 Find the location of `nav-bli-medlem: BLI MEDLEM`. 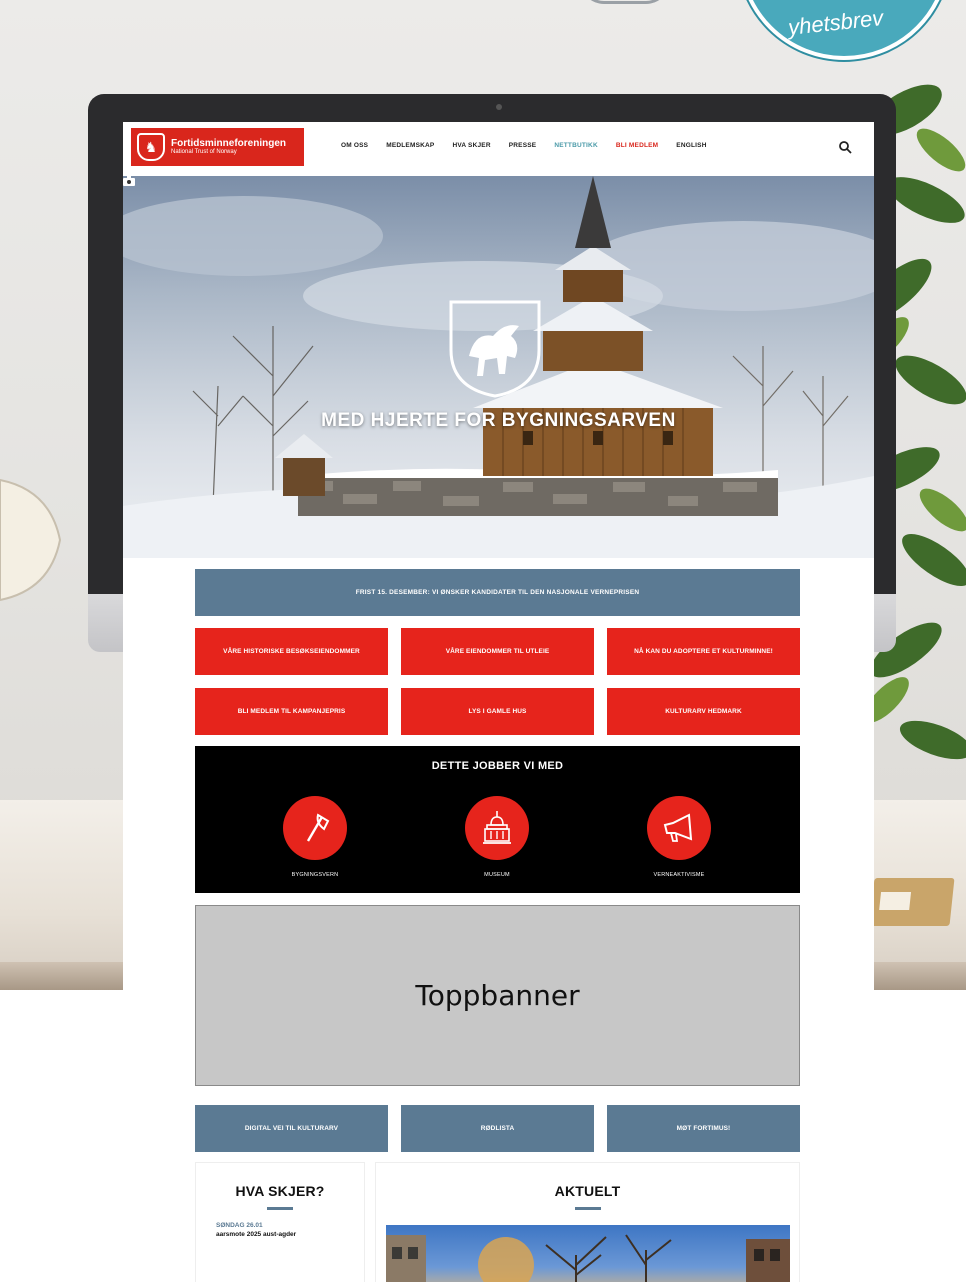

nav-bli-medlem: BLI MEDLEM is located at coordinates (637, 145).